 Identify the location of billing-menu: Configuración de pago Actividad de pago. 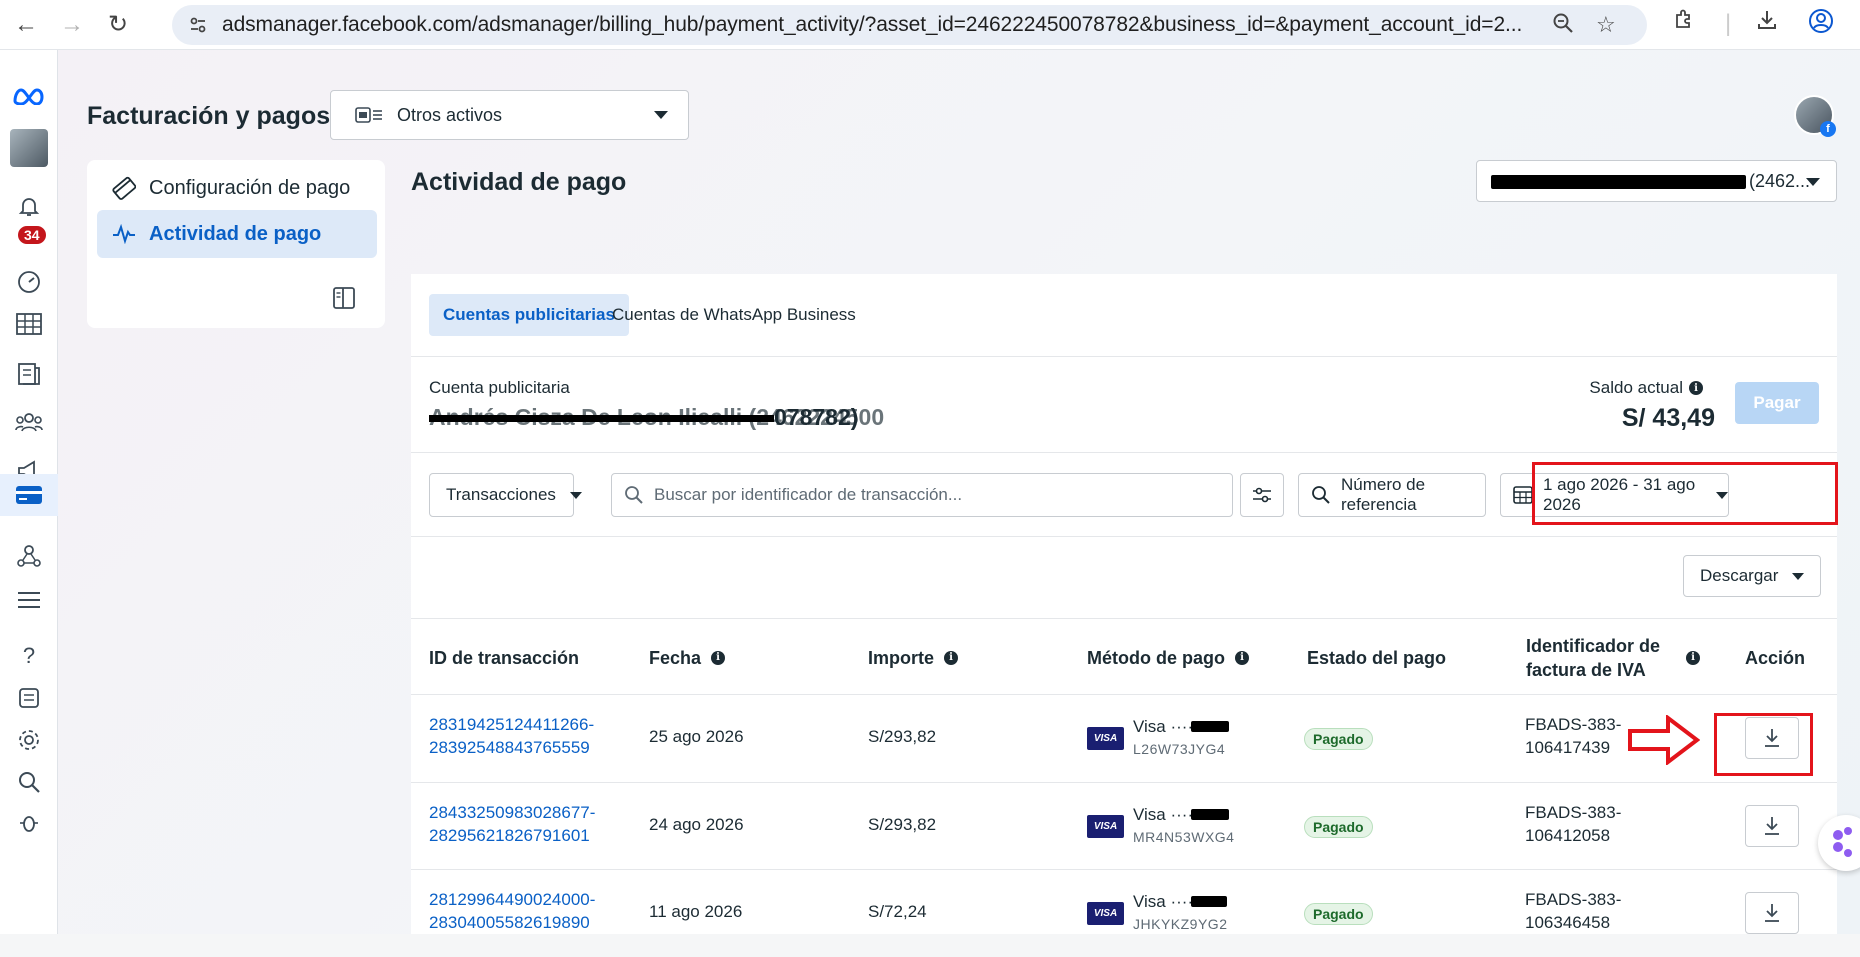
(236, 244).